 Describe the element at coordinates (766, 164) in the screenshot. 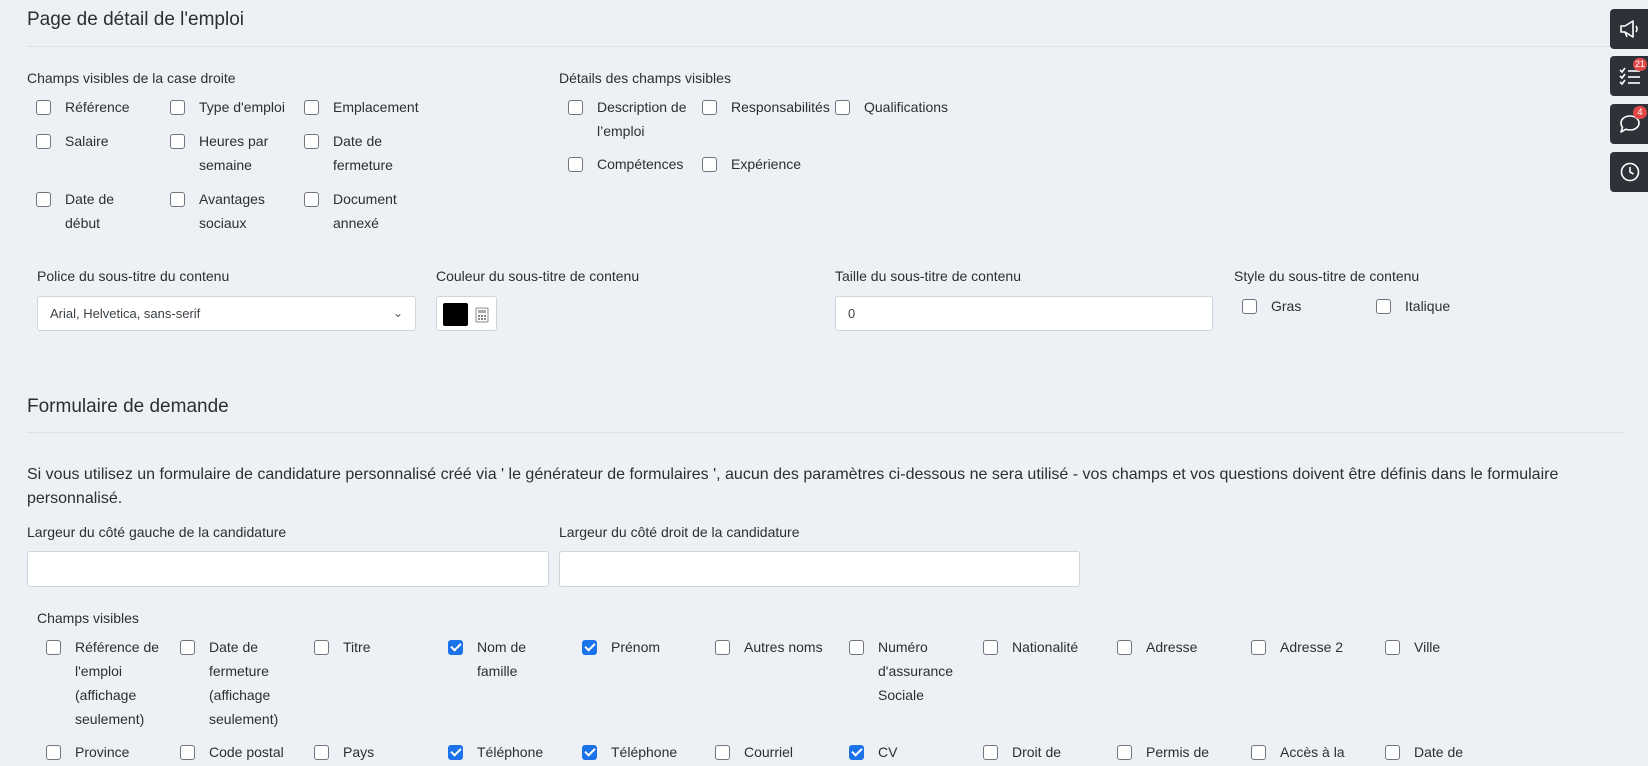

I see `field-checkbox-label: Expérience` at that location.